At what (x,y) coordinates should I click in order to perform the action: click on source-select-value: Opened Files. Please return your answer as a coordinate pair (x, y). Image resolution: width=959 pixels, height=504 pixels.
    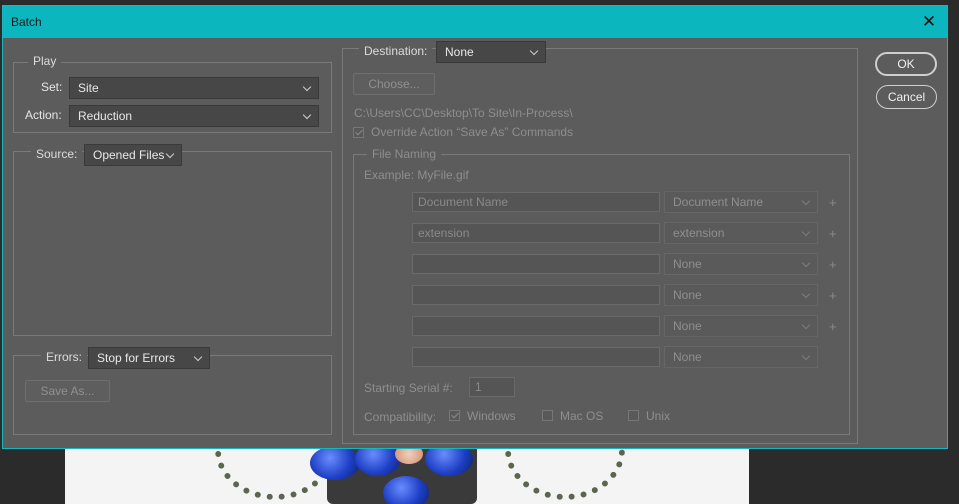
    Looking at the image, I should click on (129, 155).